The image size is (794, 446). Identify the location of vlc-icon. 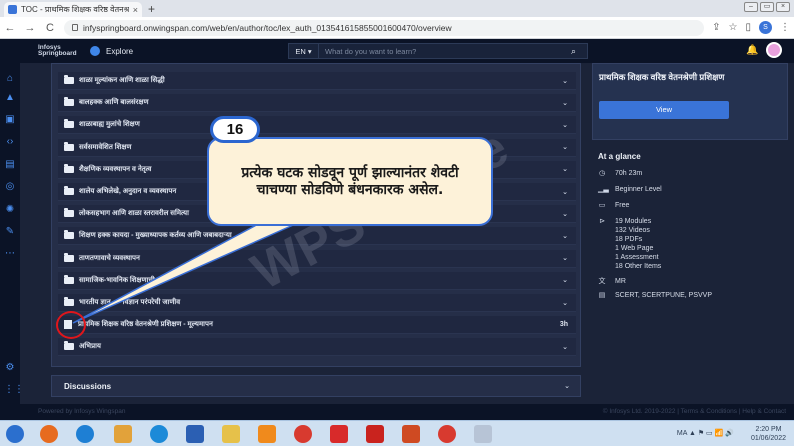
(267, 434).